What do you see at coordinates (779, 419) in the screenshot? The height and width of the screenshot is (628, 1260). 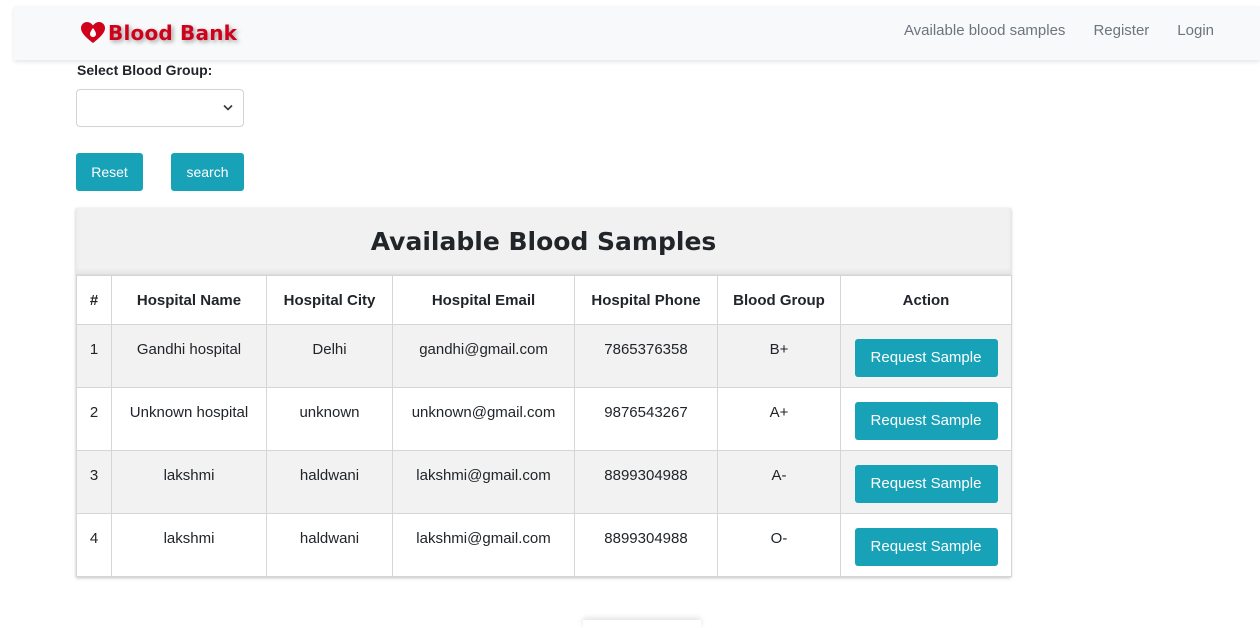 I see `cell-blood-group: A+` at bounding box center [779, 419].